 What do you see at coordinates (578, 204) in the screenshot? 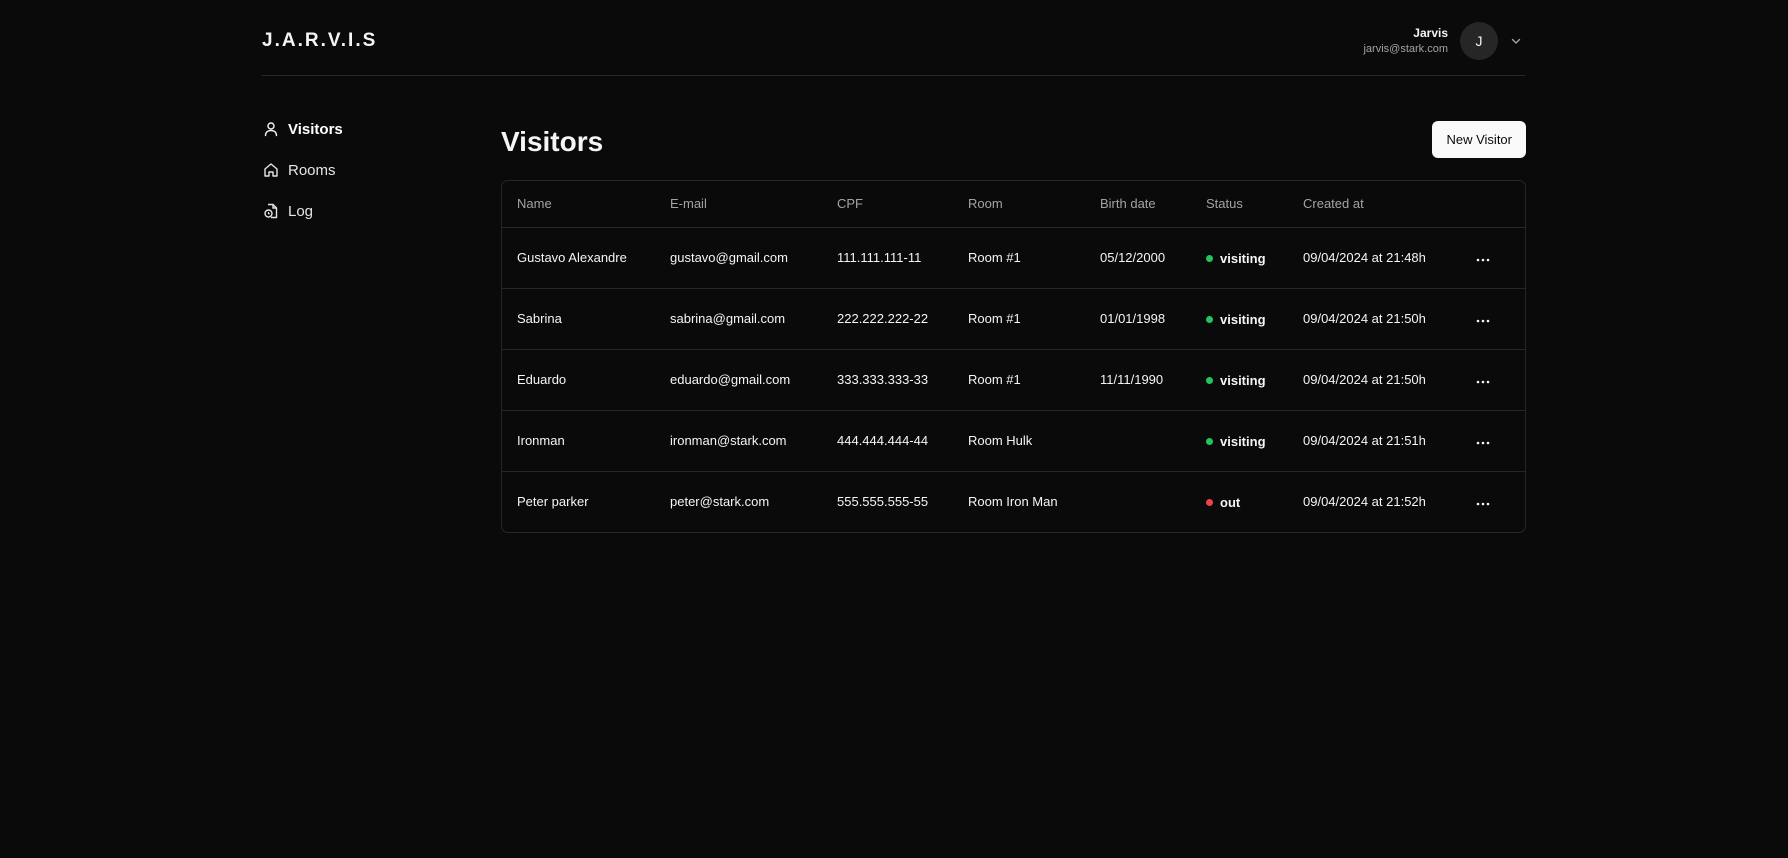
I see `column-header: Name` at bounding box center [578, 204].